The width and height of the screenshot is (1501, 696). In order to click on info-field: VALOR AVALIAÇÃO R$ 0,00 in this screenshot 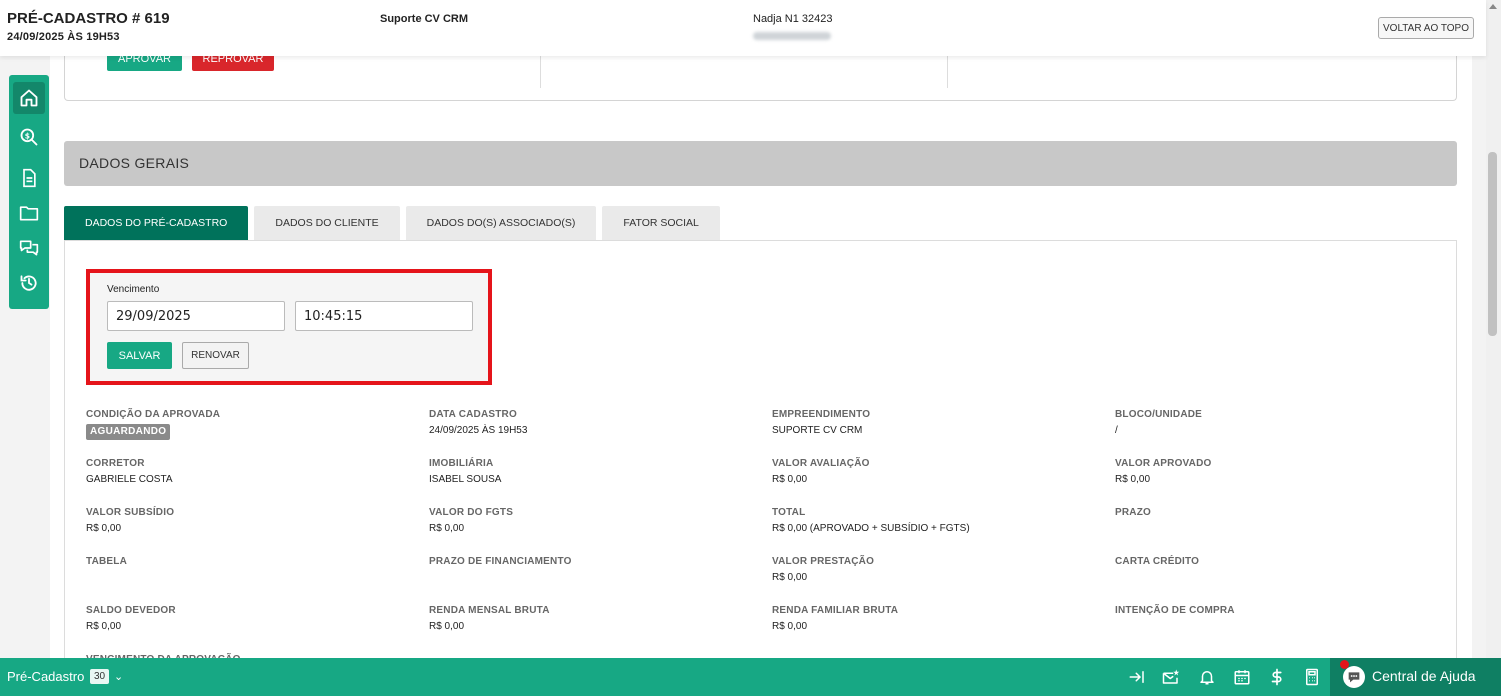, I will do `click(943, 479)`.